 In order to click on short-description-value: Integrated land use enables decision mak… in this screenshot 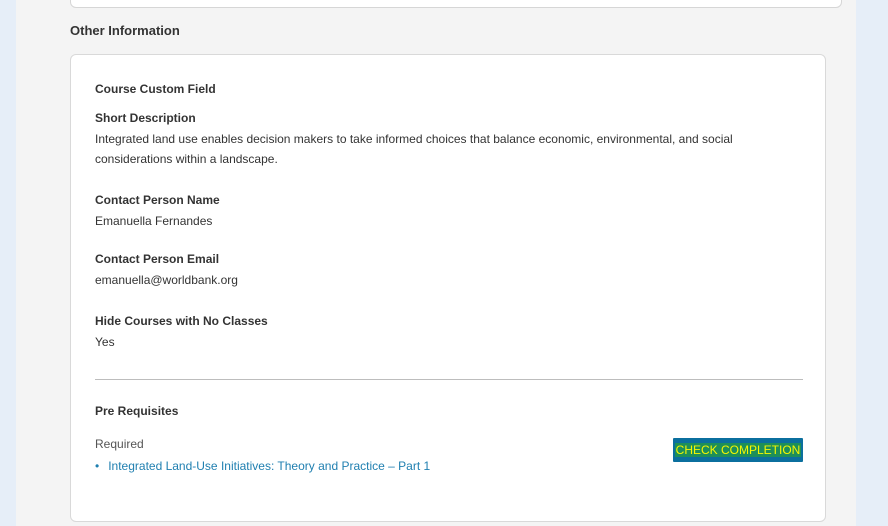, I will do `click(414, 149)`.